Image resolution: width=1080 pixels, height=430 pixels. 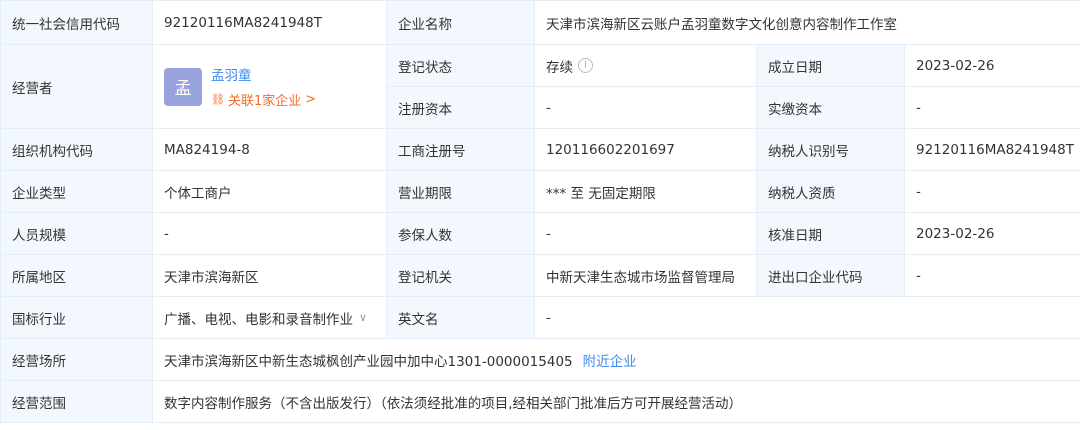 I want to click on reg-authority-value: 中新天津生态城市场监督管理局, so click(x=646, y=276).